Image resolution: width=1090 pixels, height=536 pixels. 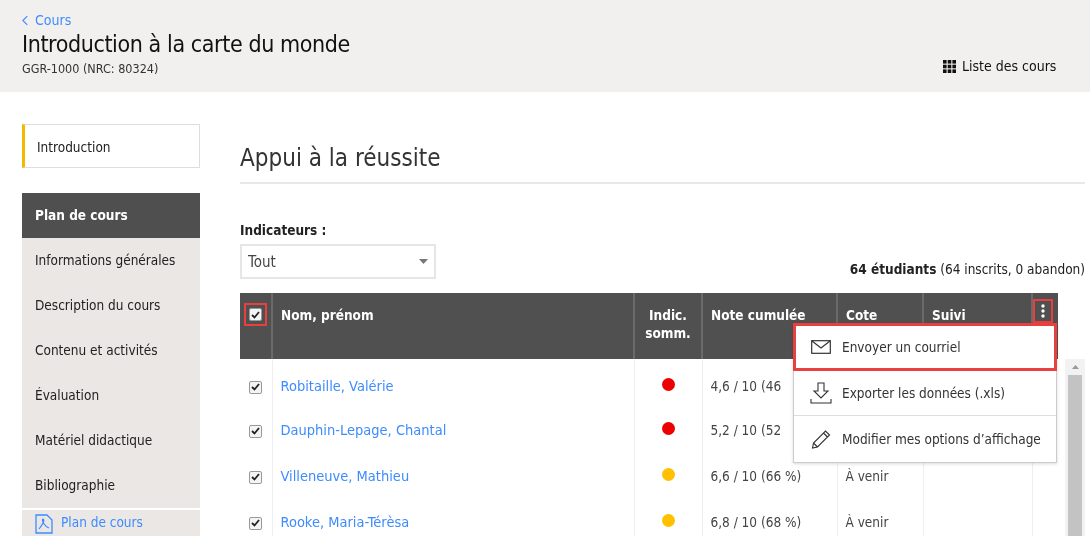 What do you see at coordinates (967, 269) in the screenshot?
I see `student-count: 64 étudiants (64 inscrits, 0 abandon)` at bounding box center [967, 269].